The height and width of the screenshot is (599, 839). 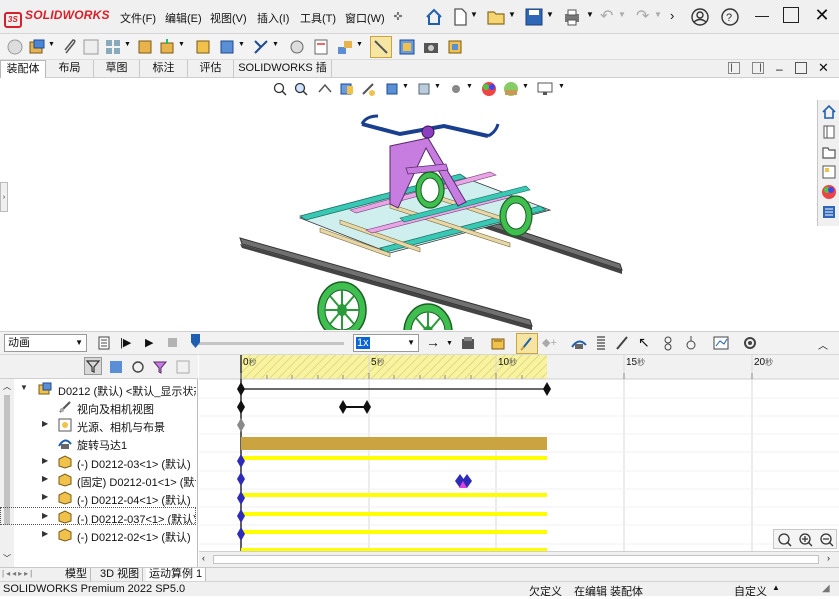 What do you see at coordinates (828, 558) in the screenshot?
I see `scroll-right-icon: ›` at bounding box center [828, 558].